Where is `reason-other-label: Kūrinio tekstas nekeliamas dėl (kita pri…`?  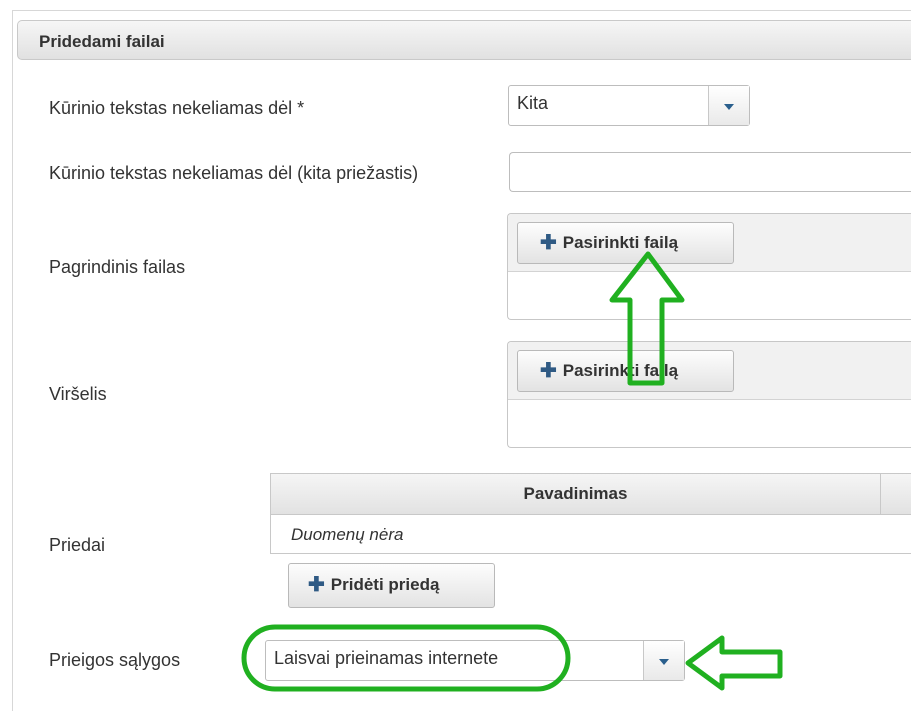 reason-other-label: Kūrinio tekstas nekeliamas dėl (kita pri… is located at coordinates (234, 173).